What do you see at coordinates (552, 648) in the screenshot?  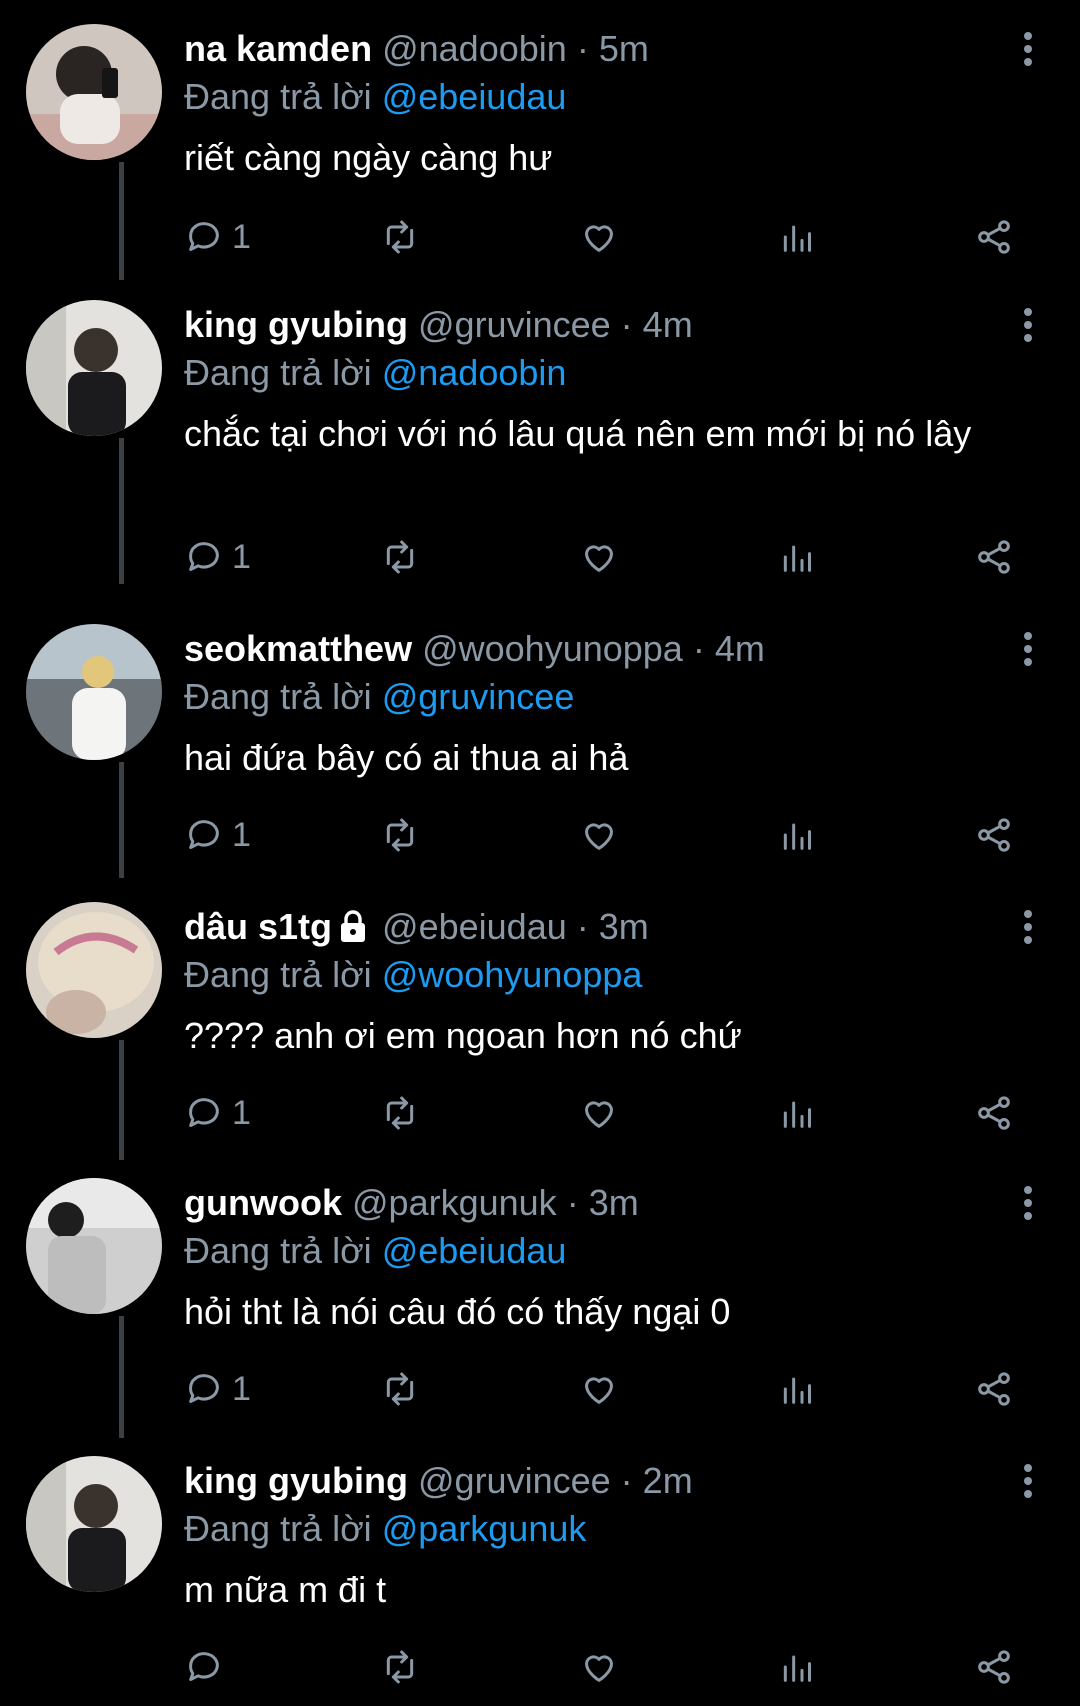 I see `user-handle: @woohyunoppa` at bounding box center [552, 648].